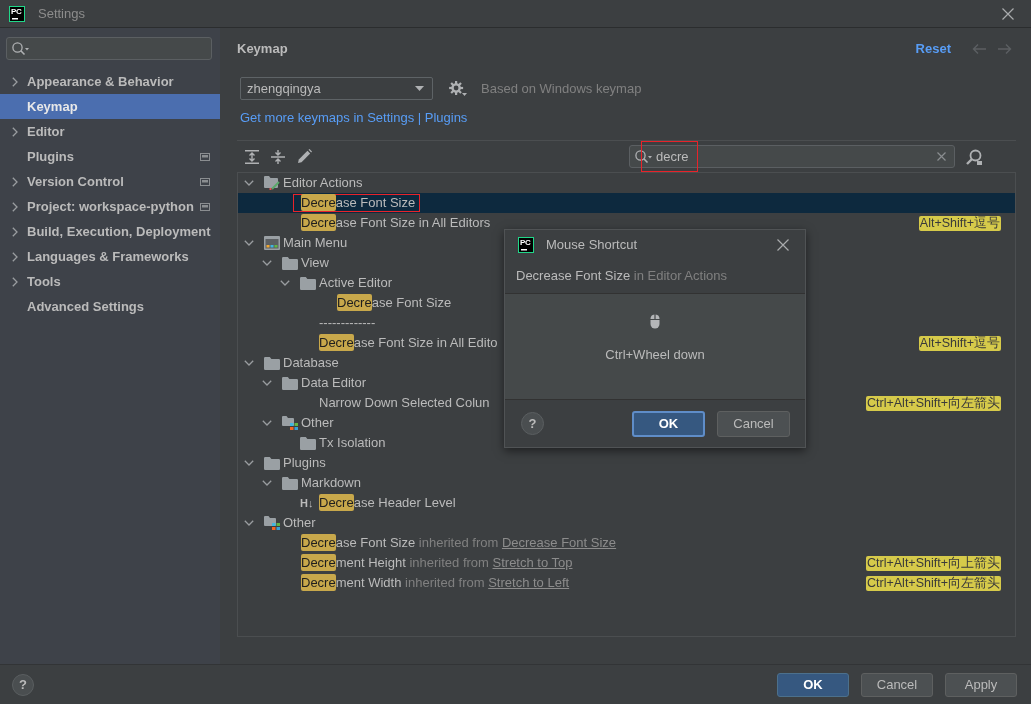 The image size is (1031, 704). Describe the element at coordinates (974, 156) in the screenshot. I see `magnifier-icon` at that location.